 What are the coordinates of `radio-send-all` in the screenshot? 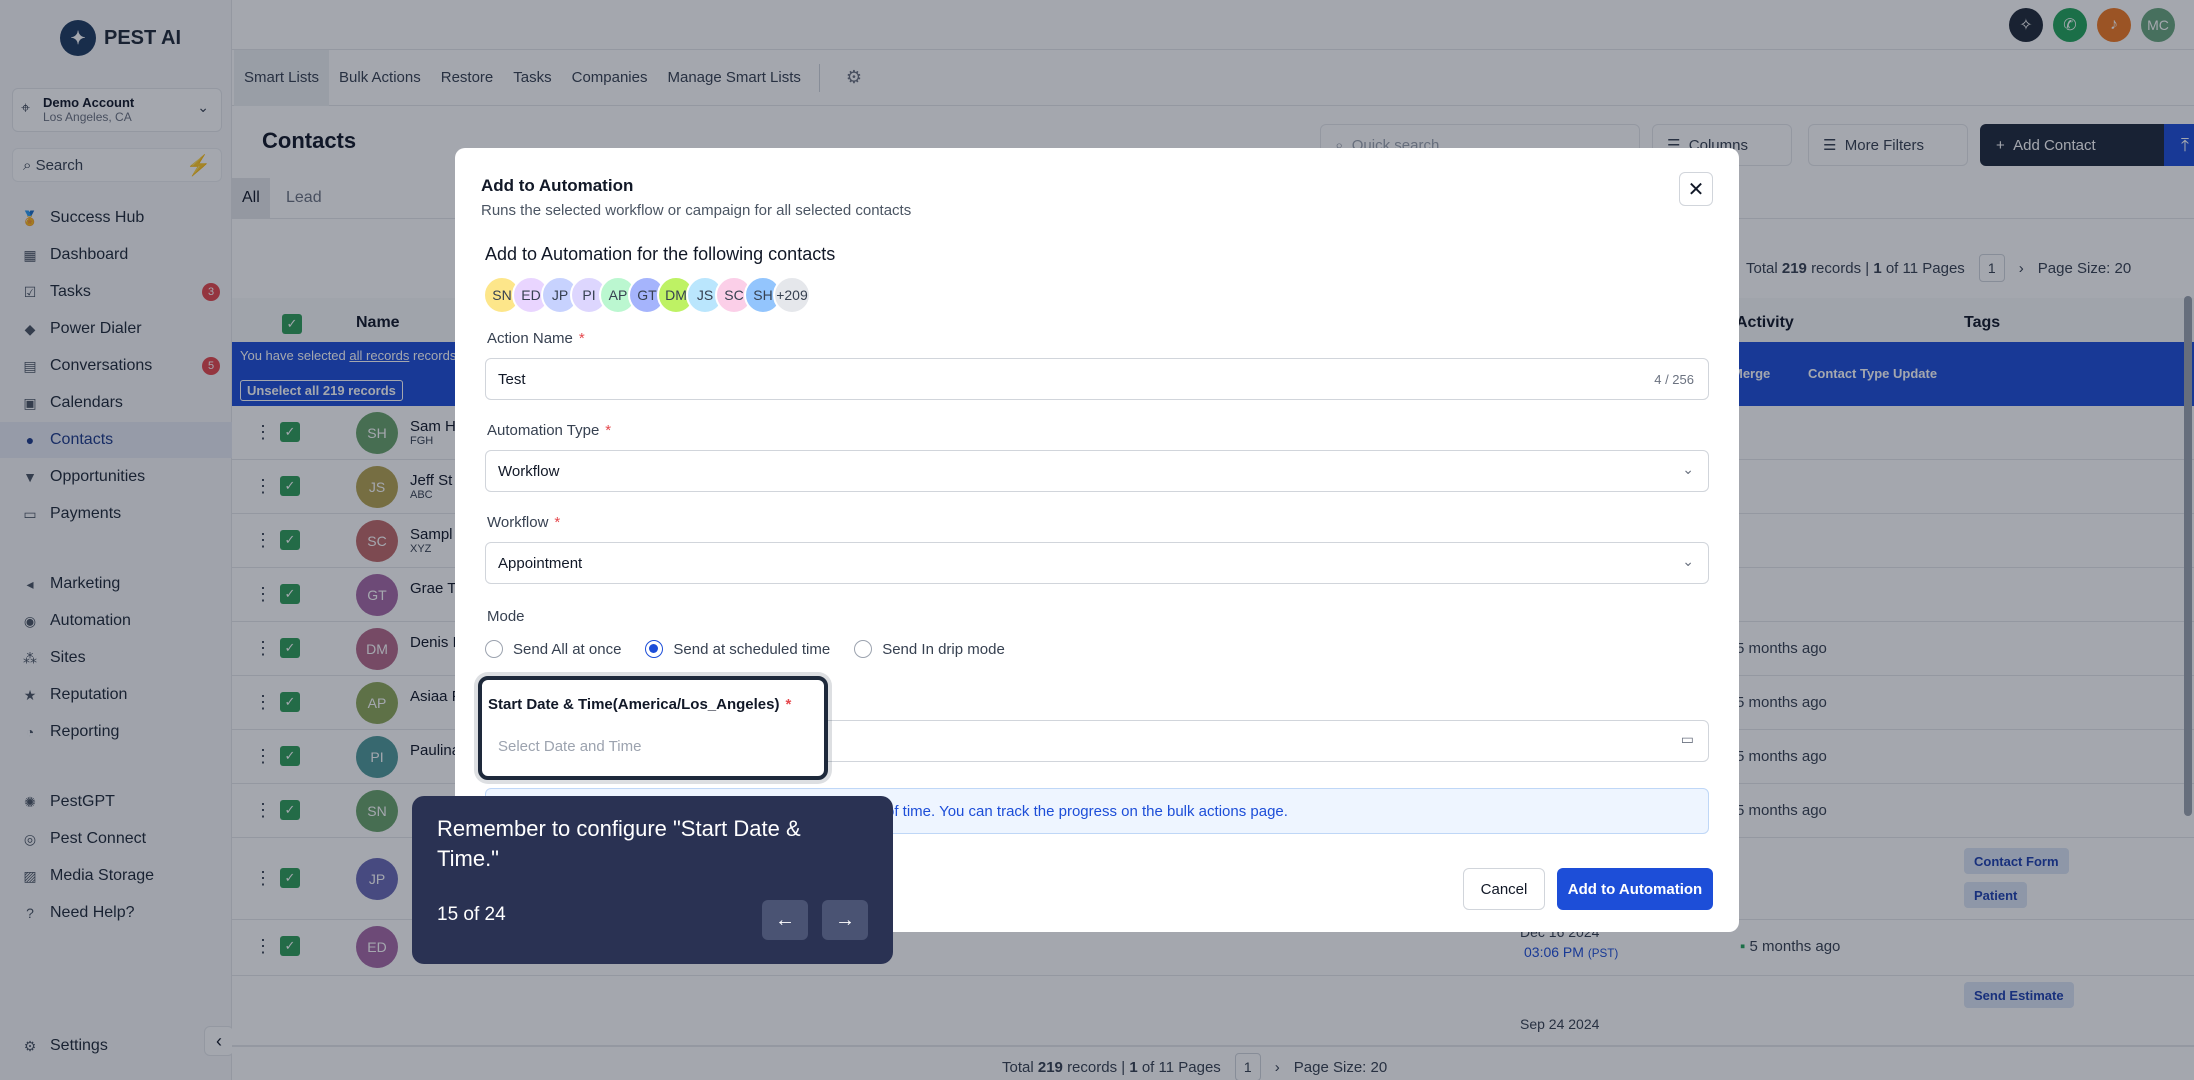 It's located at (494, 649).